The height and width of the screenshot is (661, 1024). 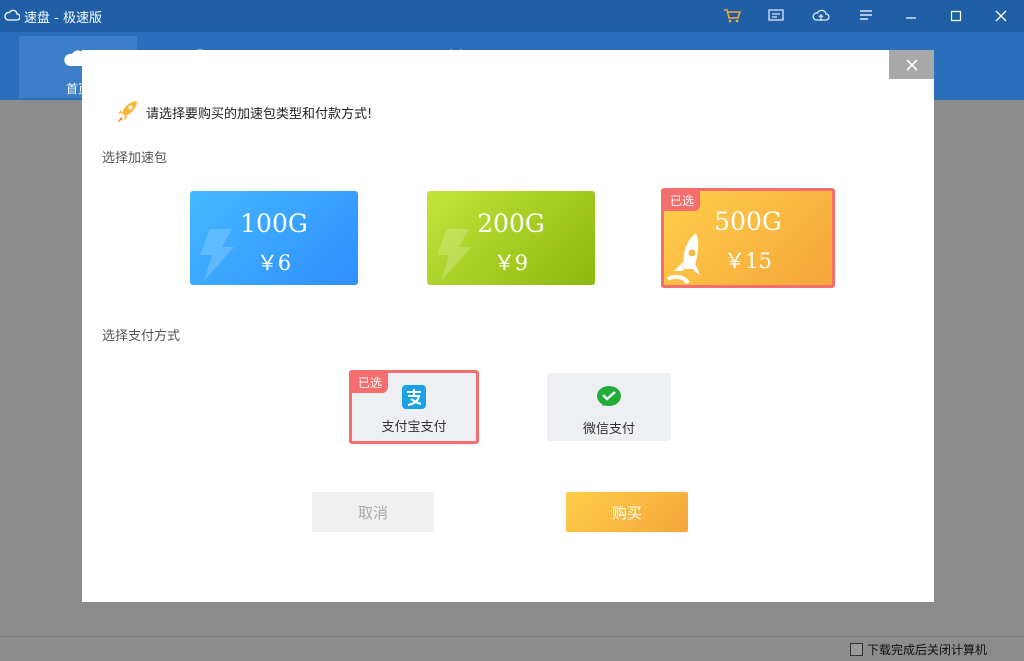 I want to click on payment-label: 支付宝支付, so click(x=414, y=427).